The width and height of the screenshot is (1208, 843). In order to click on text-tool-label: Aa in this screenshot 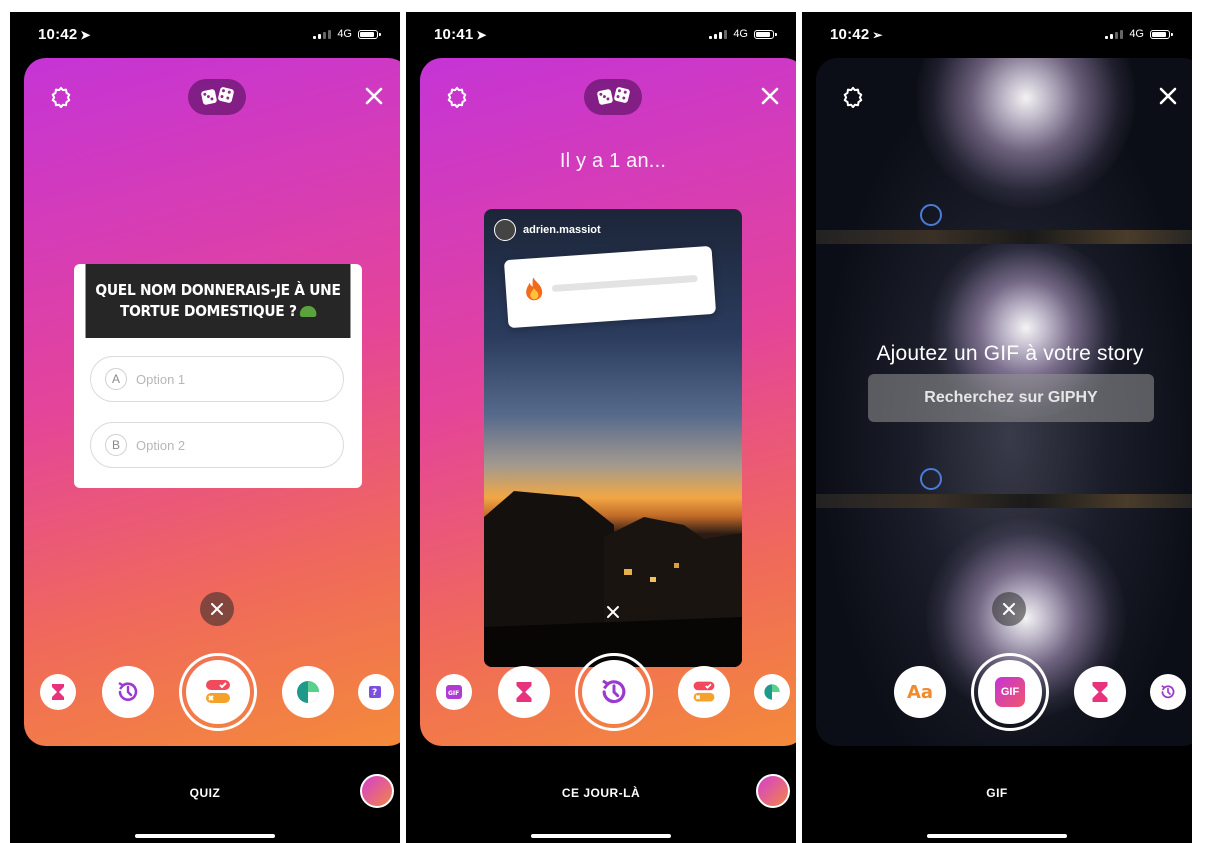, I will do `click(920, 692)`.